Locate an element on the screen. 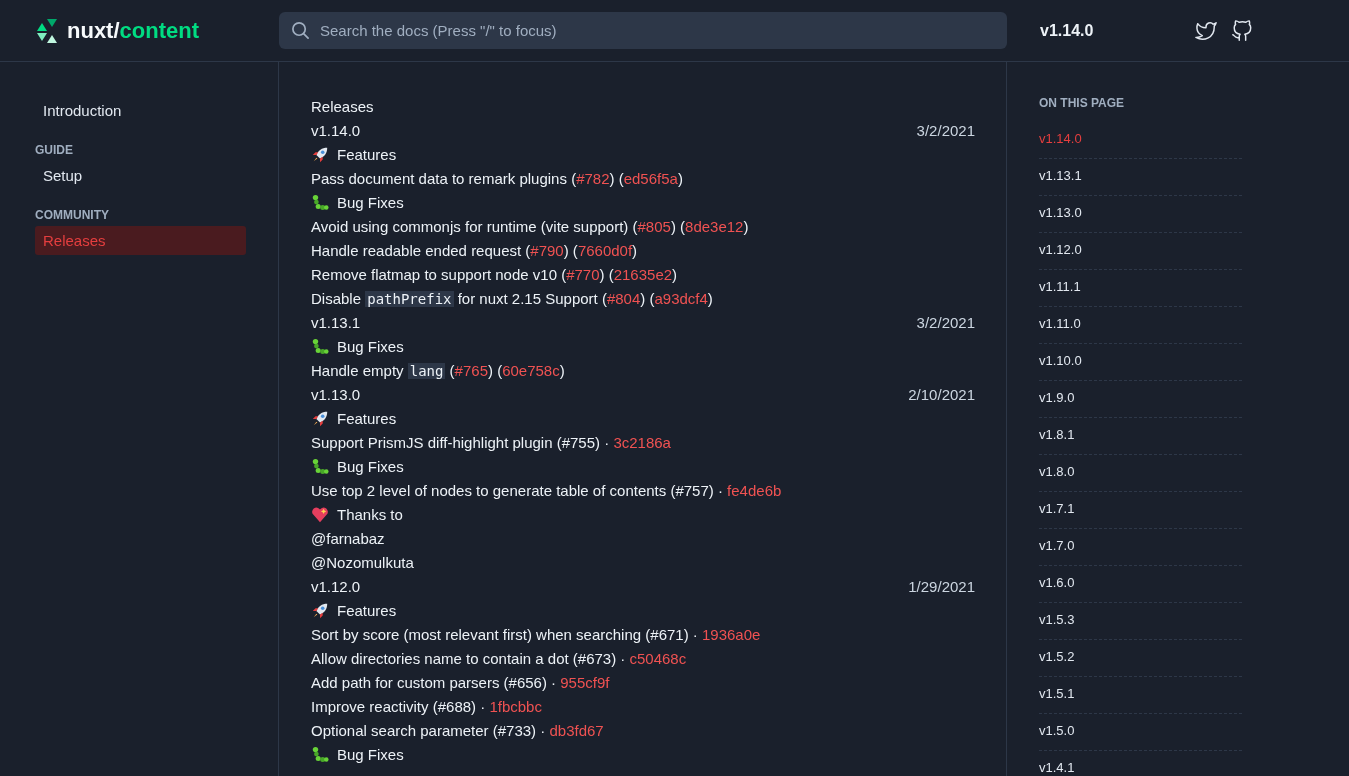  commit-link: 60e758c is located at coordinates (531, 370).